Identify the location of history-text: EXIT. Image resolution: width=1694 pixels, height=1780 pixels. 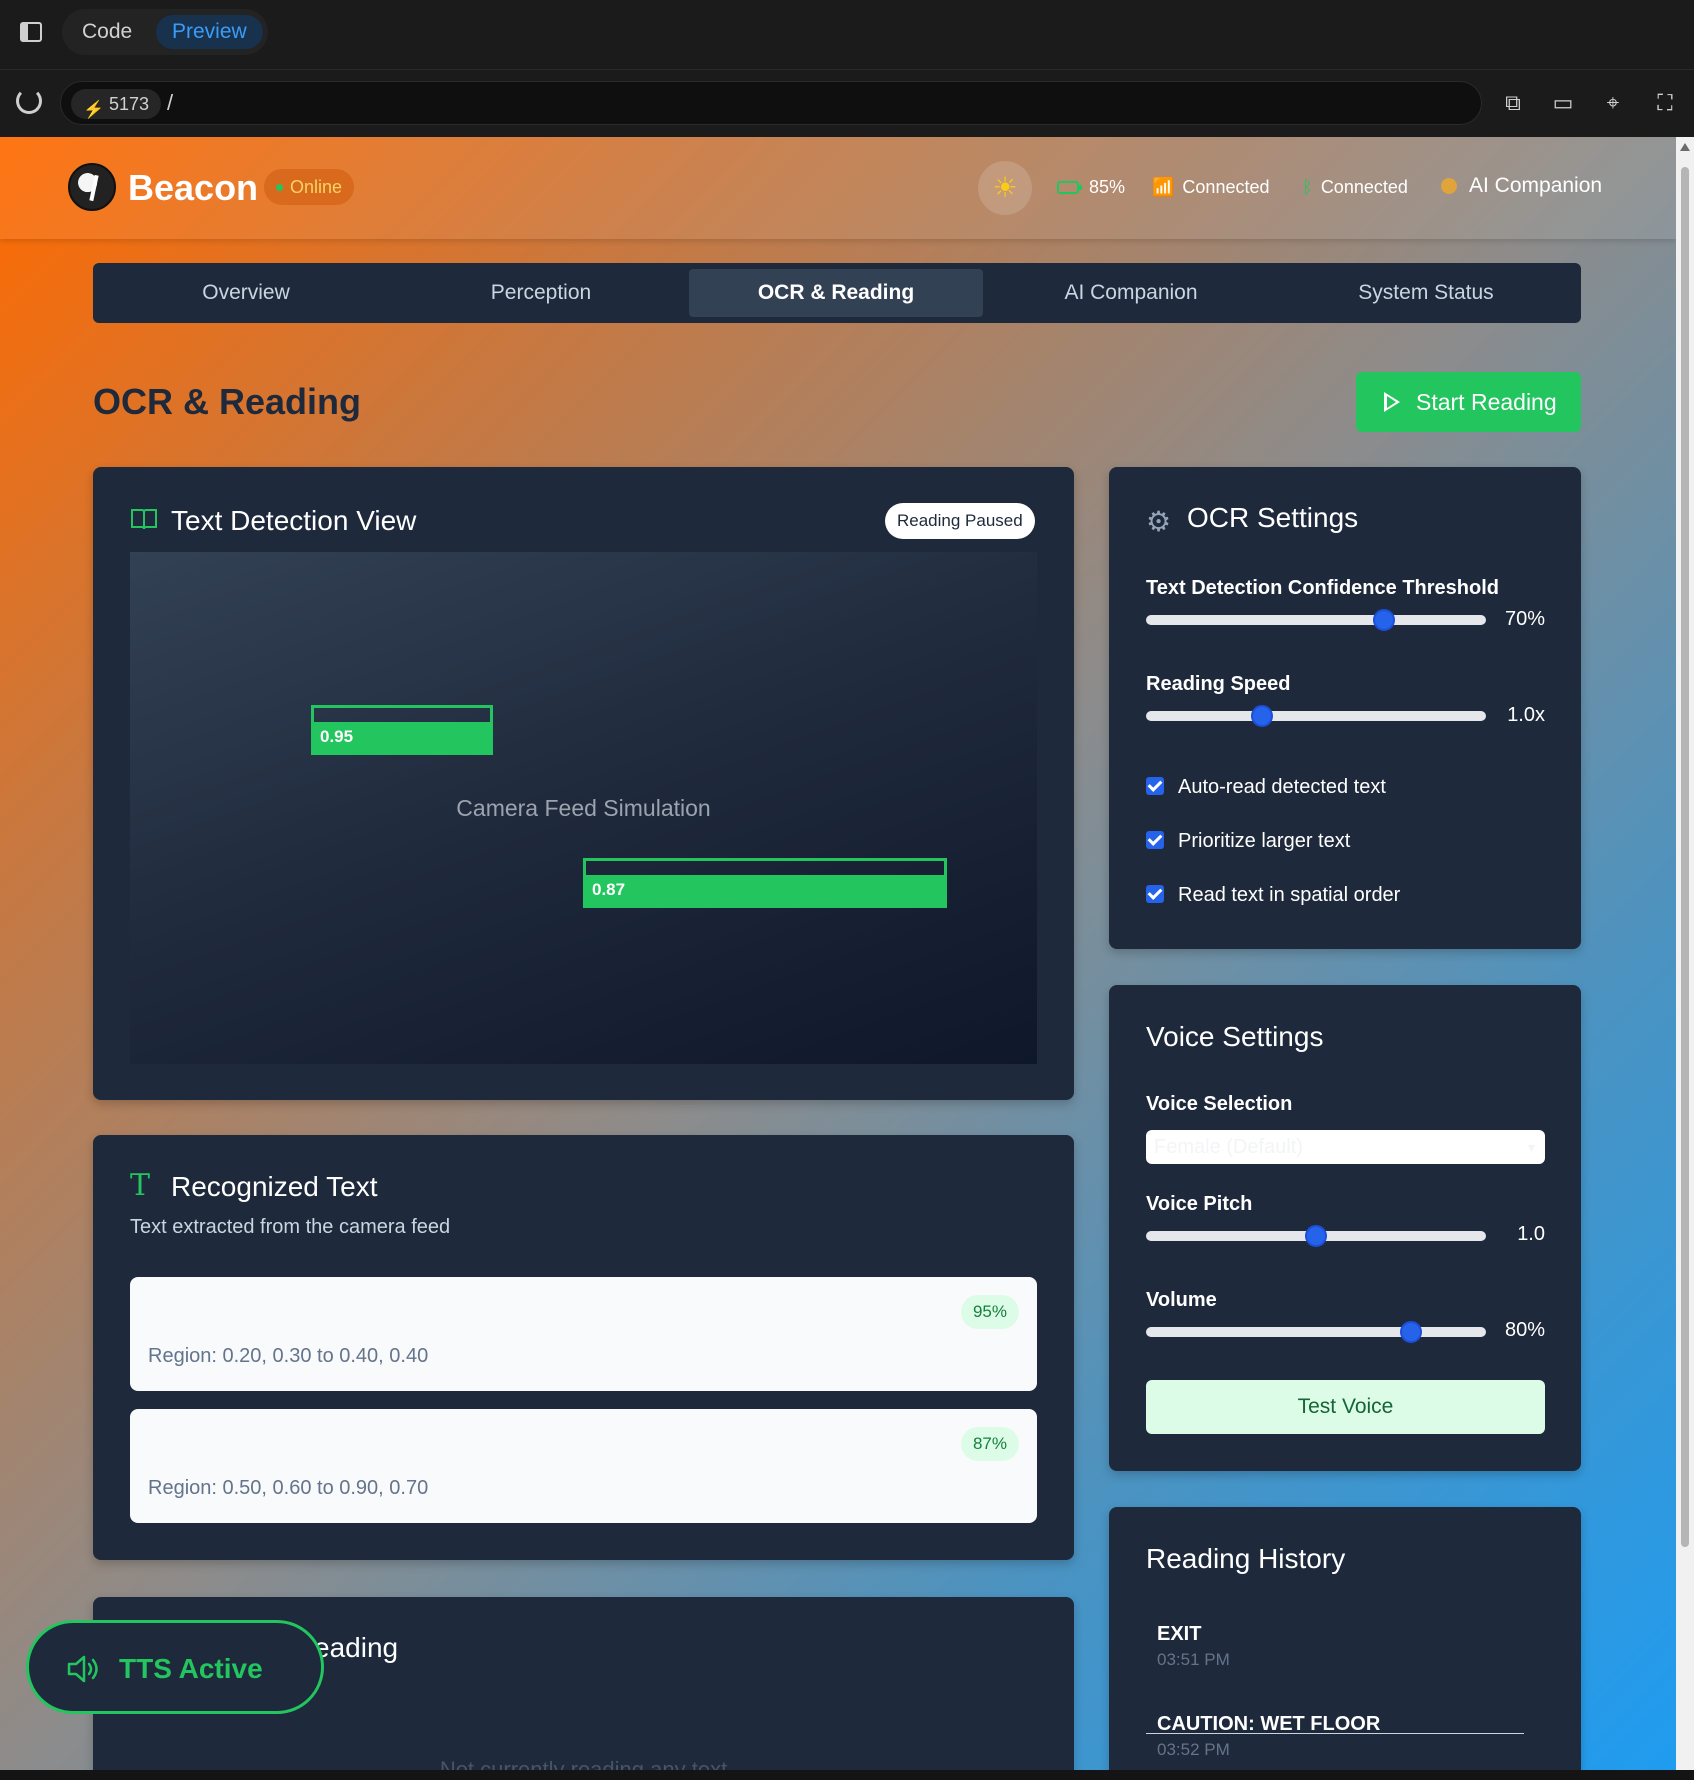
(1179, 1634).